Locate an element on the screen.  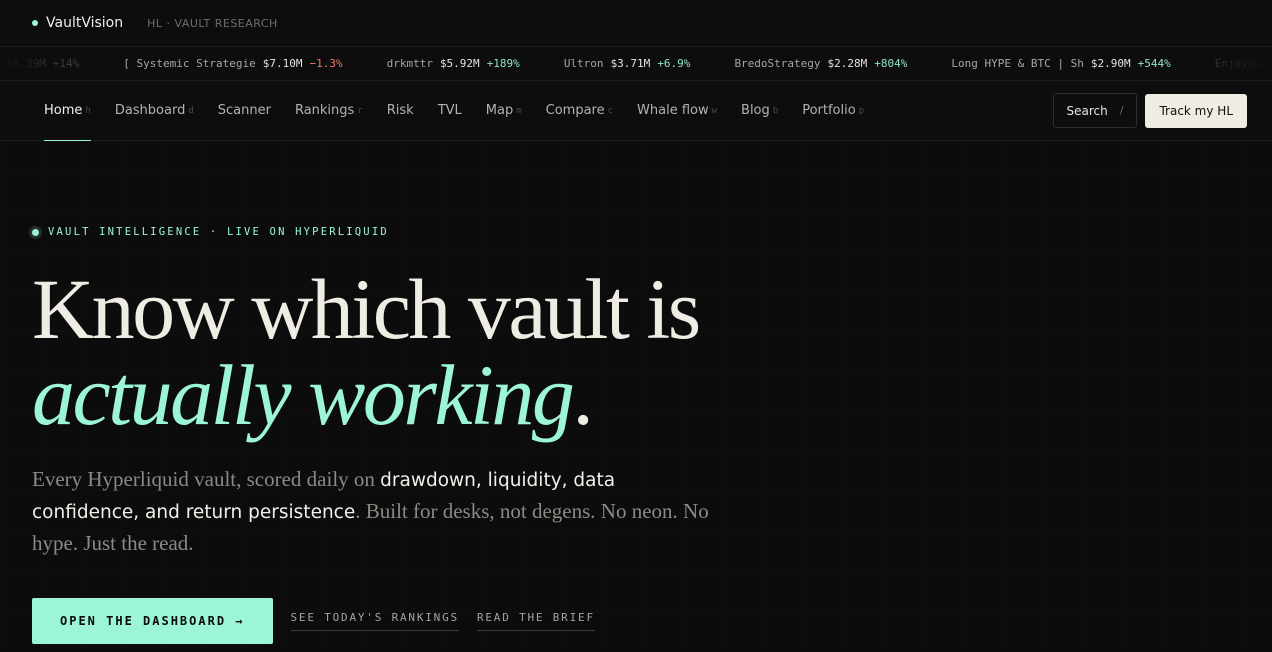
nav-item-label: Map is located at coordinates (499, 110).